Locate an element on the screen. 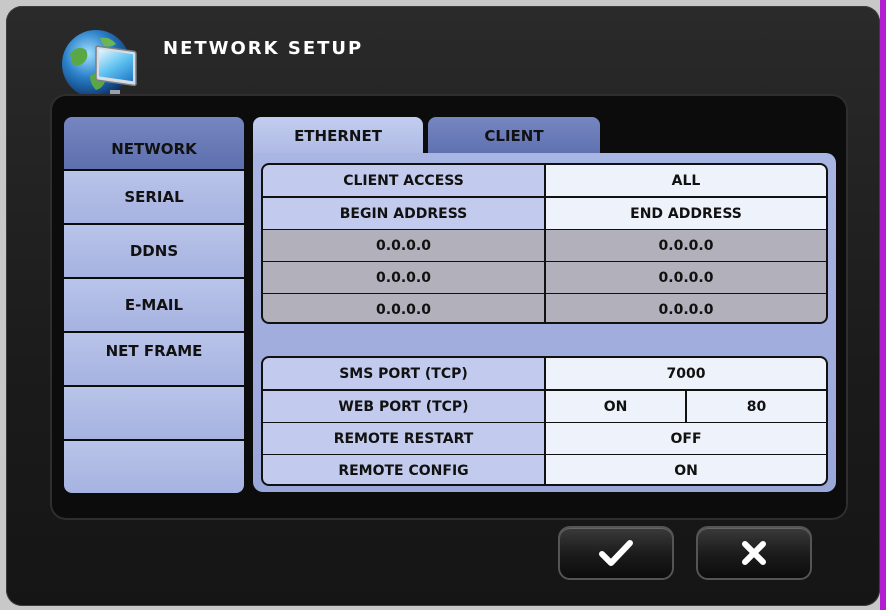 This screenshot has width=886, height=610. sidebar-item-label: DDNS is located at coordinates (154, 251).